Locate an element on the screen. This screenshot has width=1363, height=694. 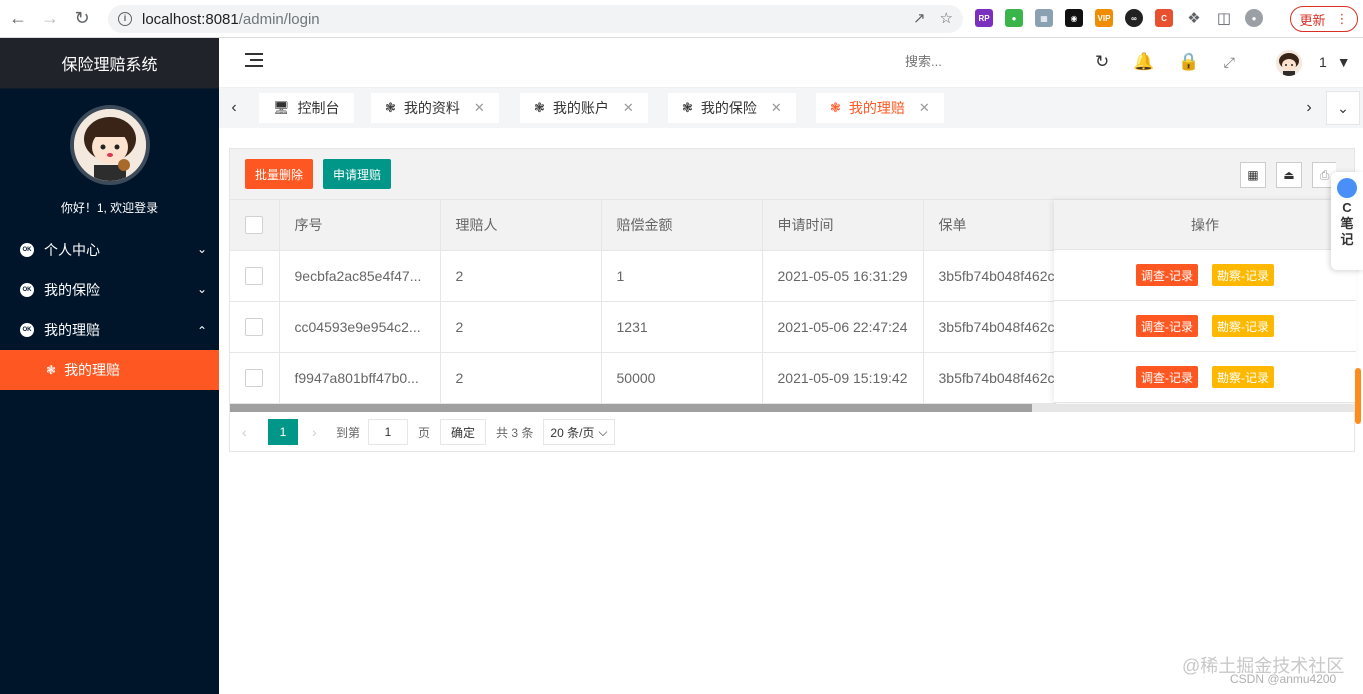
page-scrollbar is located at coordinates (1358, 396).